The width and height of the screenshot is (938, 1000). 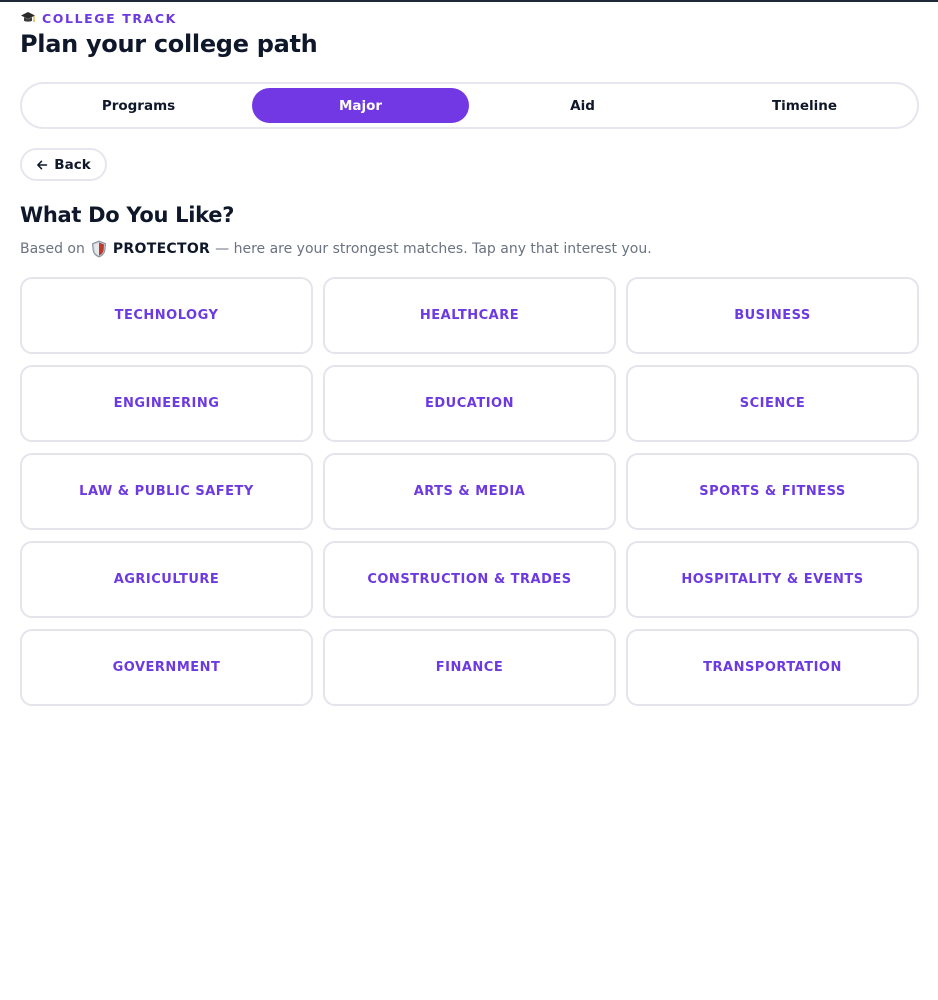 I want to click on shield-icon, so click(x=98, y=249).